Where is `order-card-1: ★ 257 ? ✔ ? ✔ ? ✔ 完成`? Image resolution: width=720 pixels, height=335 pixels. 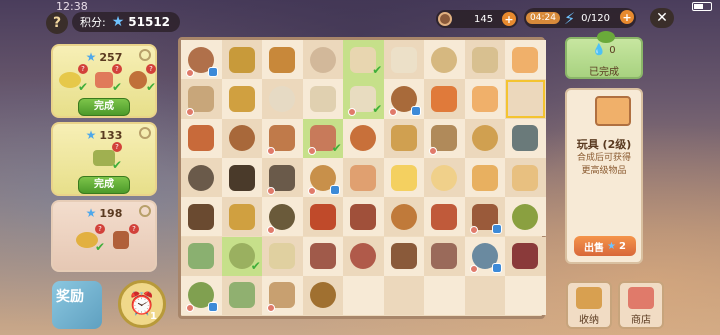 order-card-1: ★ 257 ? ✔ ? ✔ ? ✔ 完成 is located at coordinates (104, 81).